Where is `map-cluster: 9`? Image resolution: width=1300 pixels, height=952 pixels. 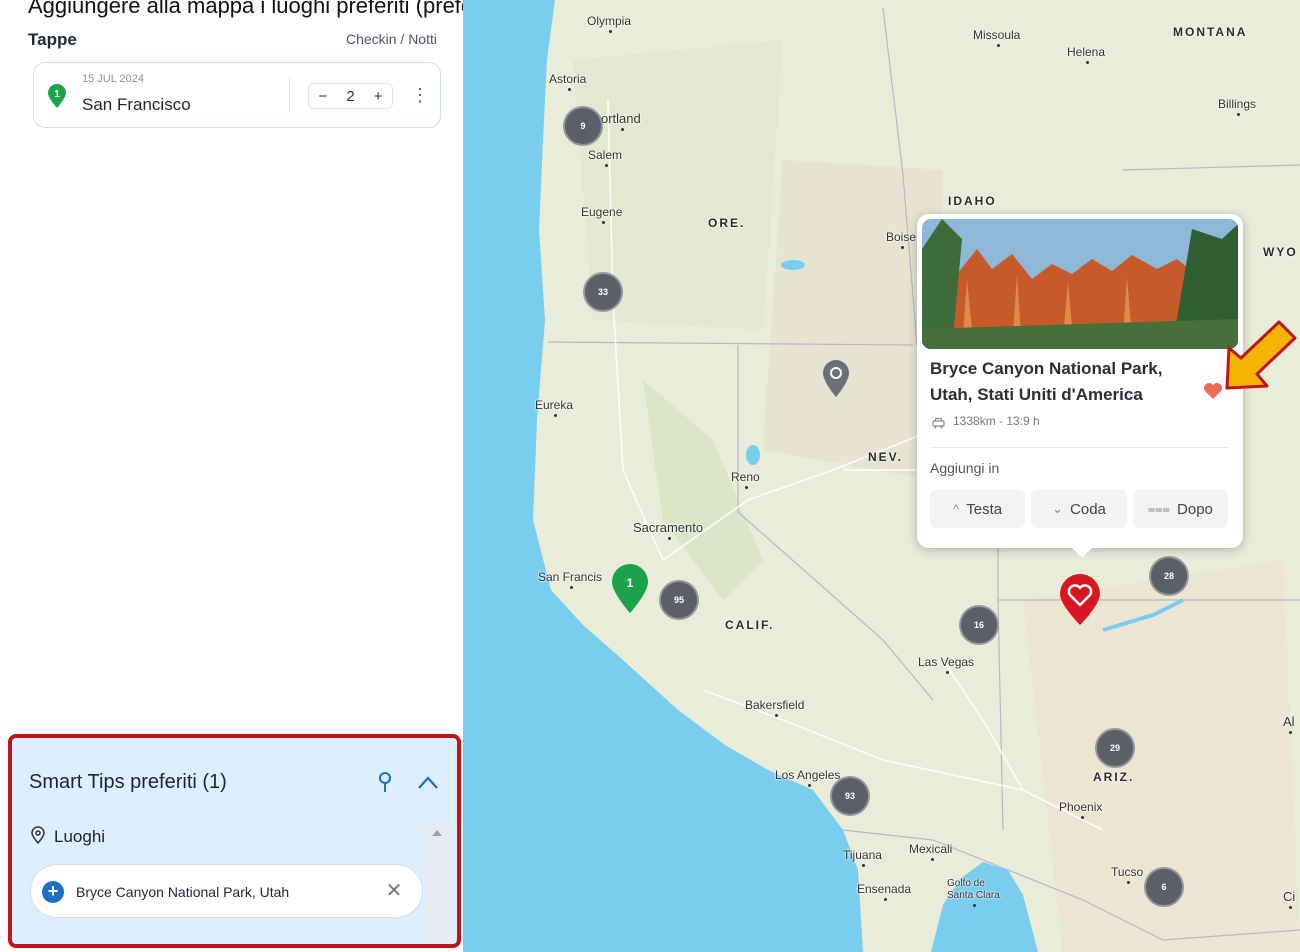 map-cluster: 9 is located at coordinates (583, 126).